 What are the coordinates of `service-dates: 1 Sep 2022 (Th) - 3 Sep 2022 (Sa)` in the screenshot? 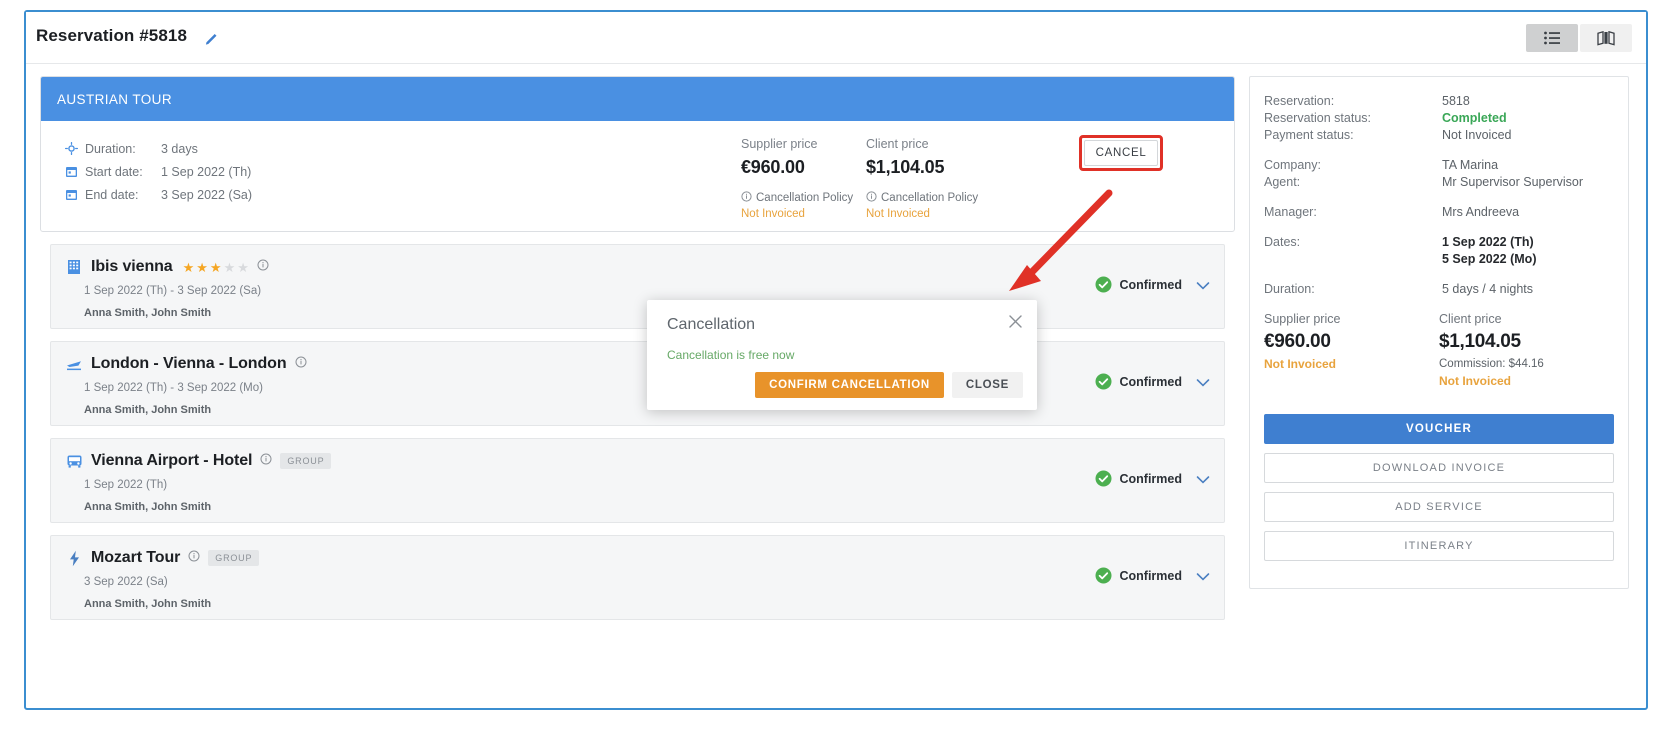 It's located at (173, 291).